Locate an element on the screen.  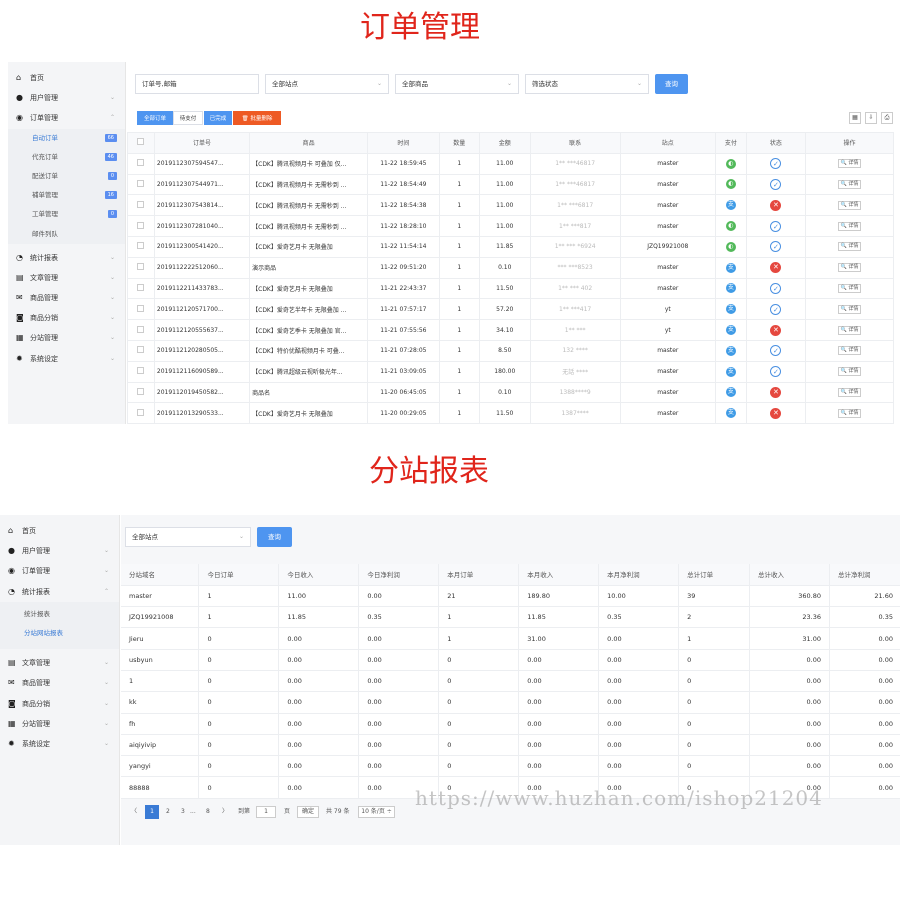
next-page-button: 〉 is located at coordinates (225, 812).